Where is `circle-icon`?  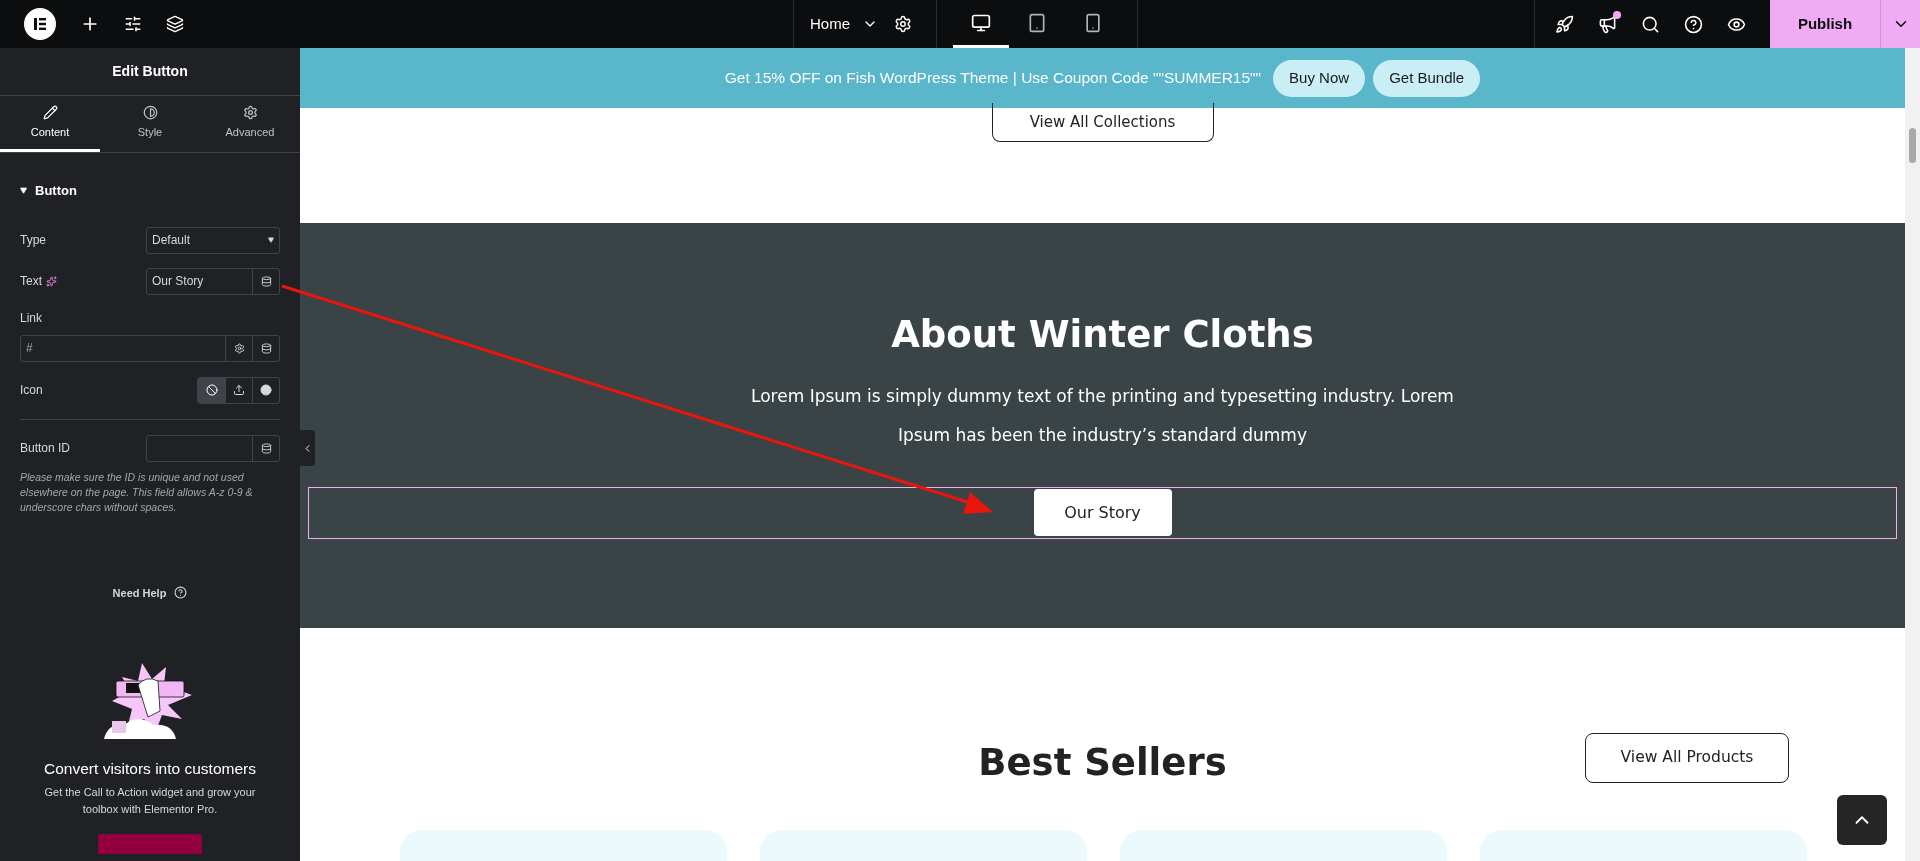
circle-icon is located at coordinates (266, 390).